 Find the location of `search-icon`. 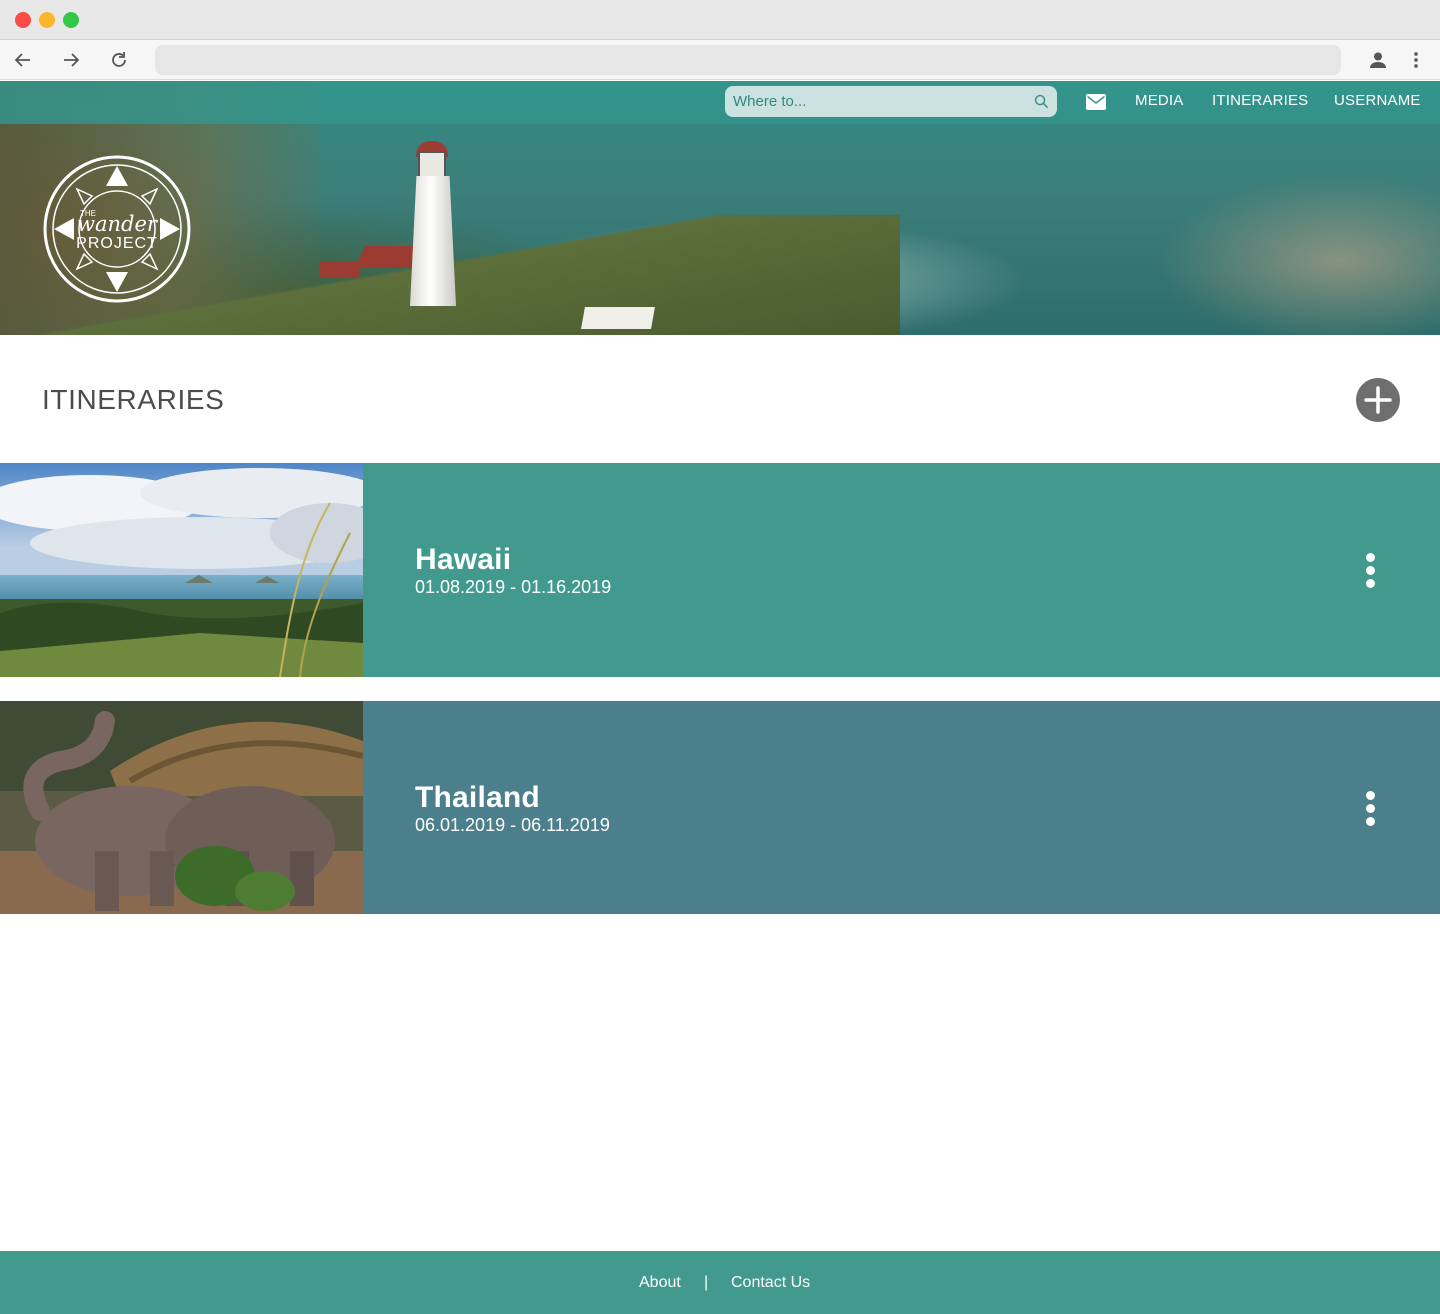

search-icon is located at coordinates (1041, 101).